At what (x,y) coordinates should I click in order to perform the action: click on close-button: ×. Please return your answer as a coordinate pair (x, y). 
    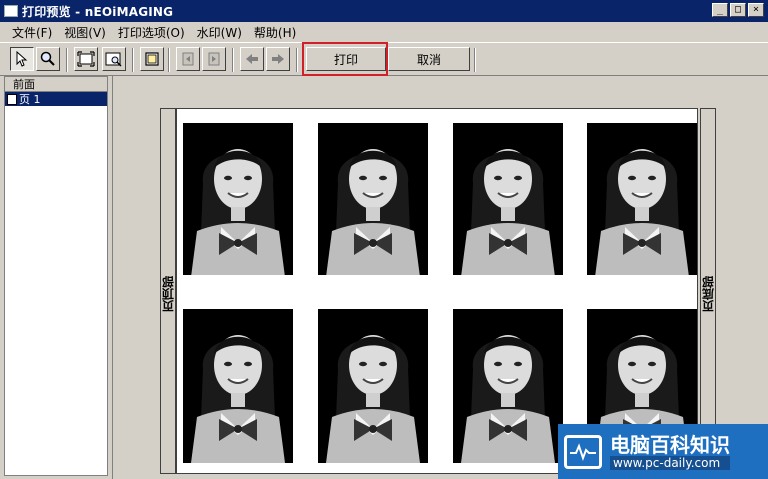
    Looking at the image, I should click on (756, 10).